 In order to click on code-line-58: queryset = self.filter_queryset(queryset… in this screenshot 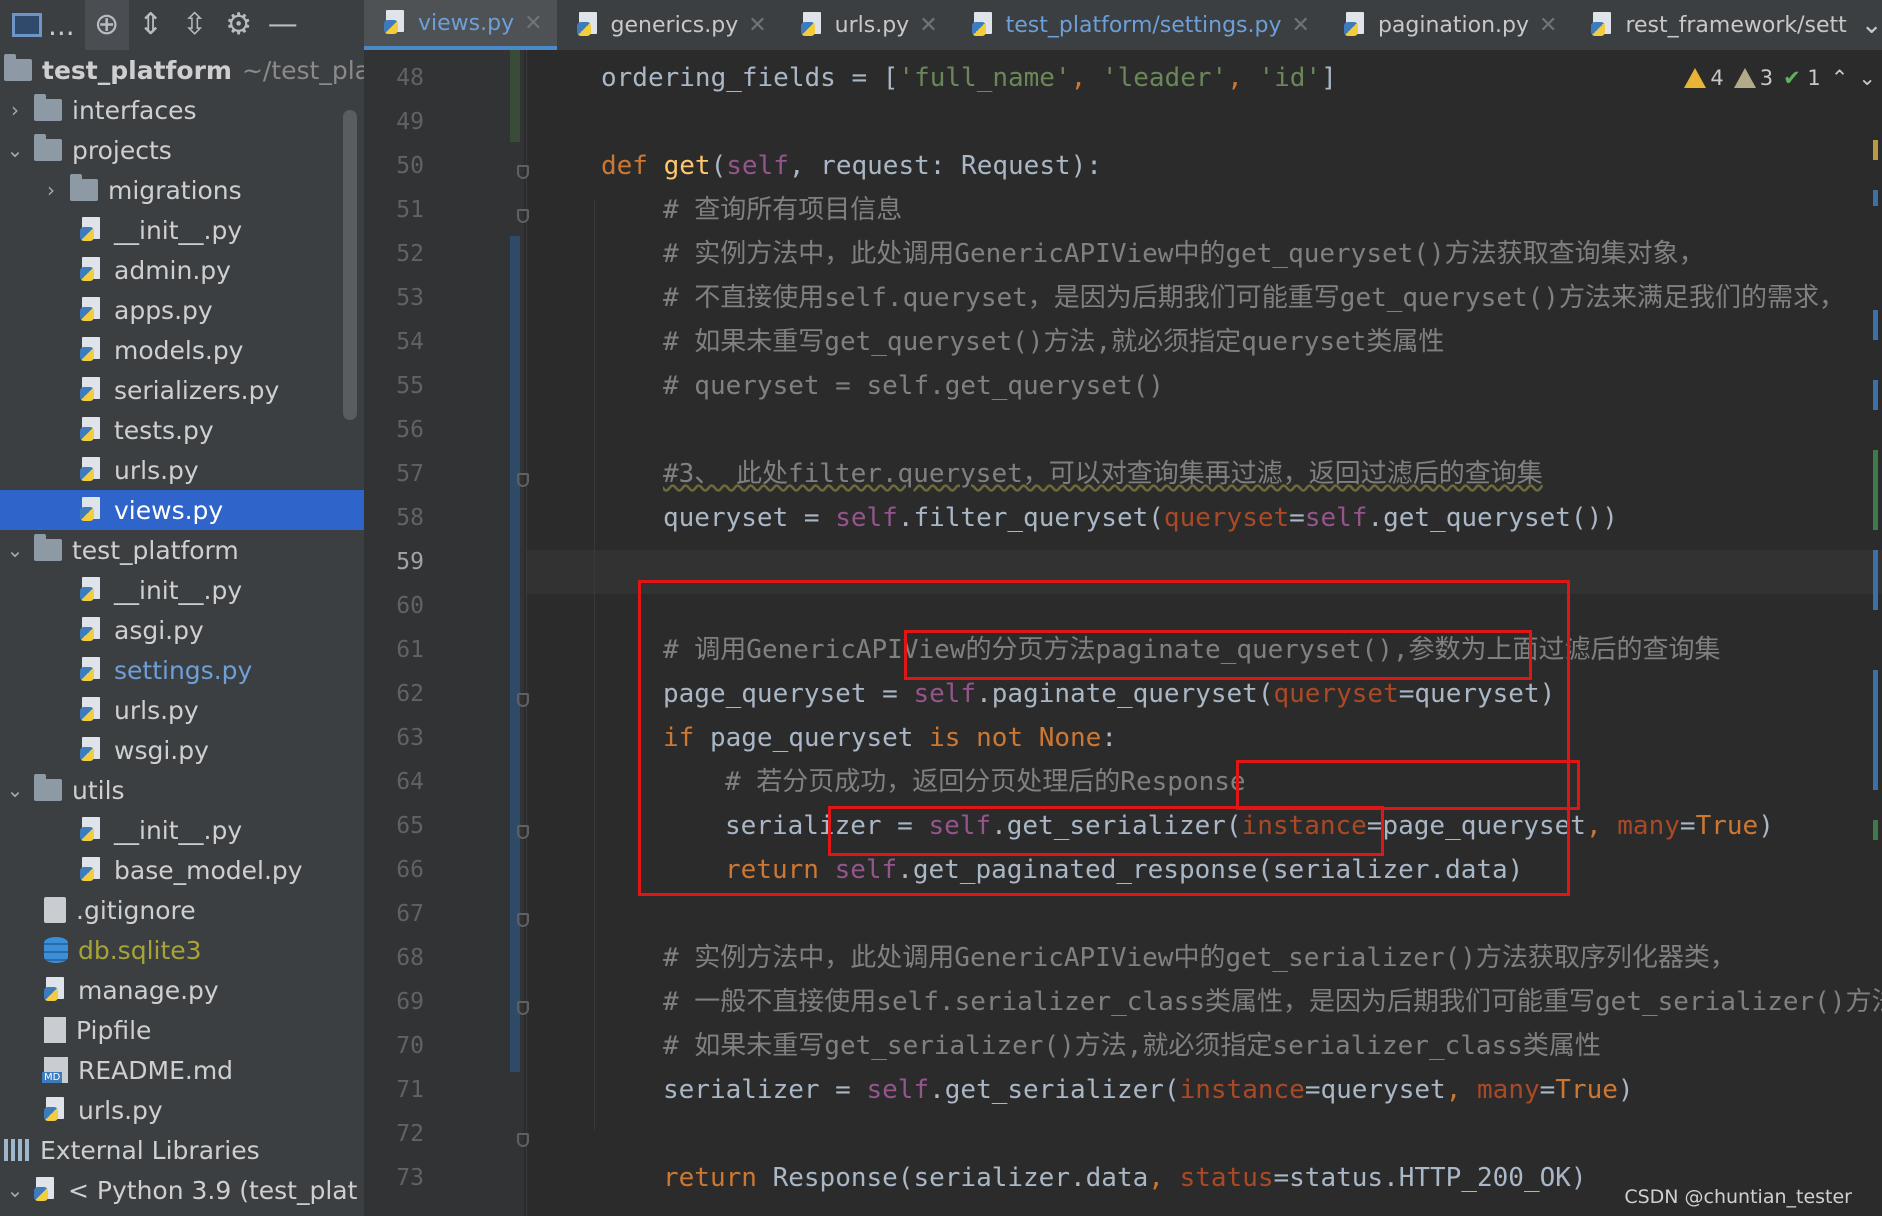, I will do `click(1140, 518)`.